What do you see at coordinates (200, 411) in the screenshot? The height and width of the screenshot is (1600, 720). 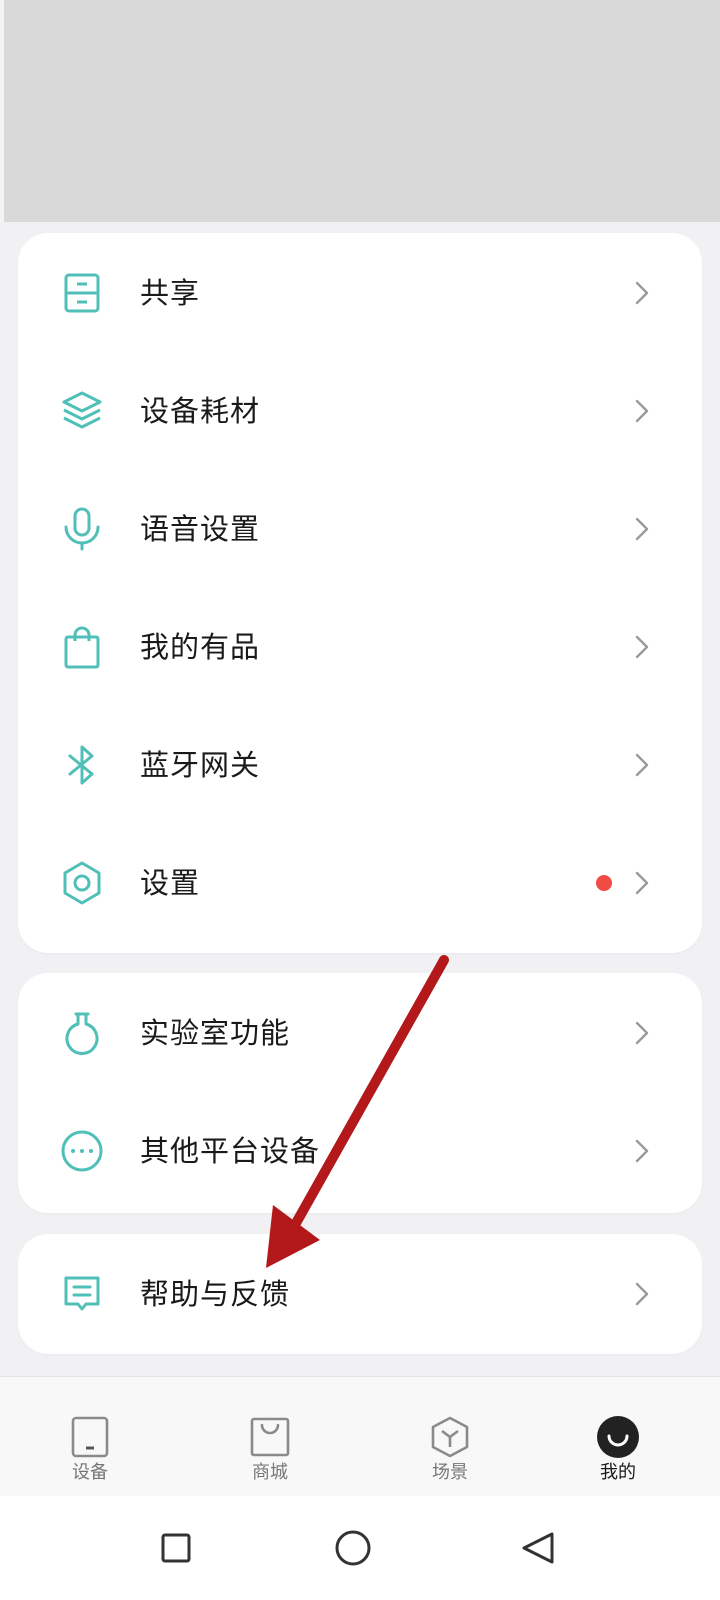 I see `menu-item-label: 设备耗材` at bounding box center [200, 411].